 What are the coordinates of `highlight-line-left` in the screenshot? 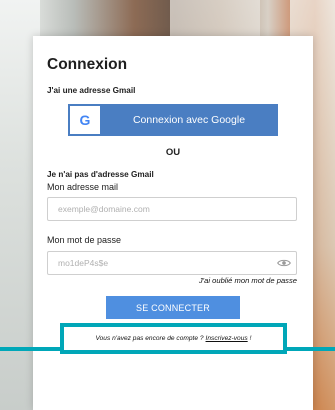 It's located at (31, 349).